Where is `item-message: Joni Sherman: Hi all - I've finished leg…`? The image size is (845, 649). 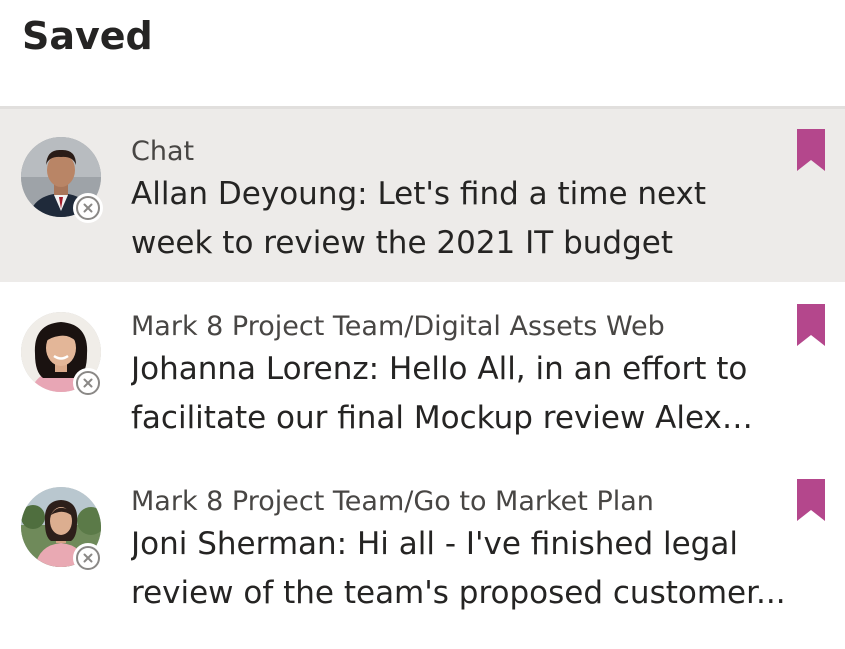 item-message: Joni Sherman: Hi all - I've finished leg… is located at coordinates (458, 568).